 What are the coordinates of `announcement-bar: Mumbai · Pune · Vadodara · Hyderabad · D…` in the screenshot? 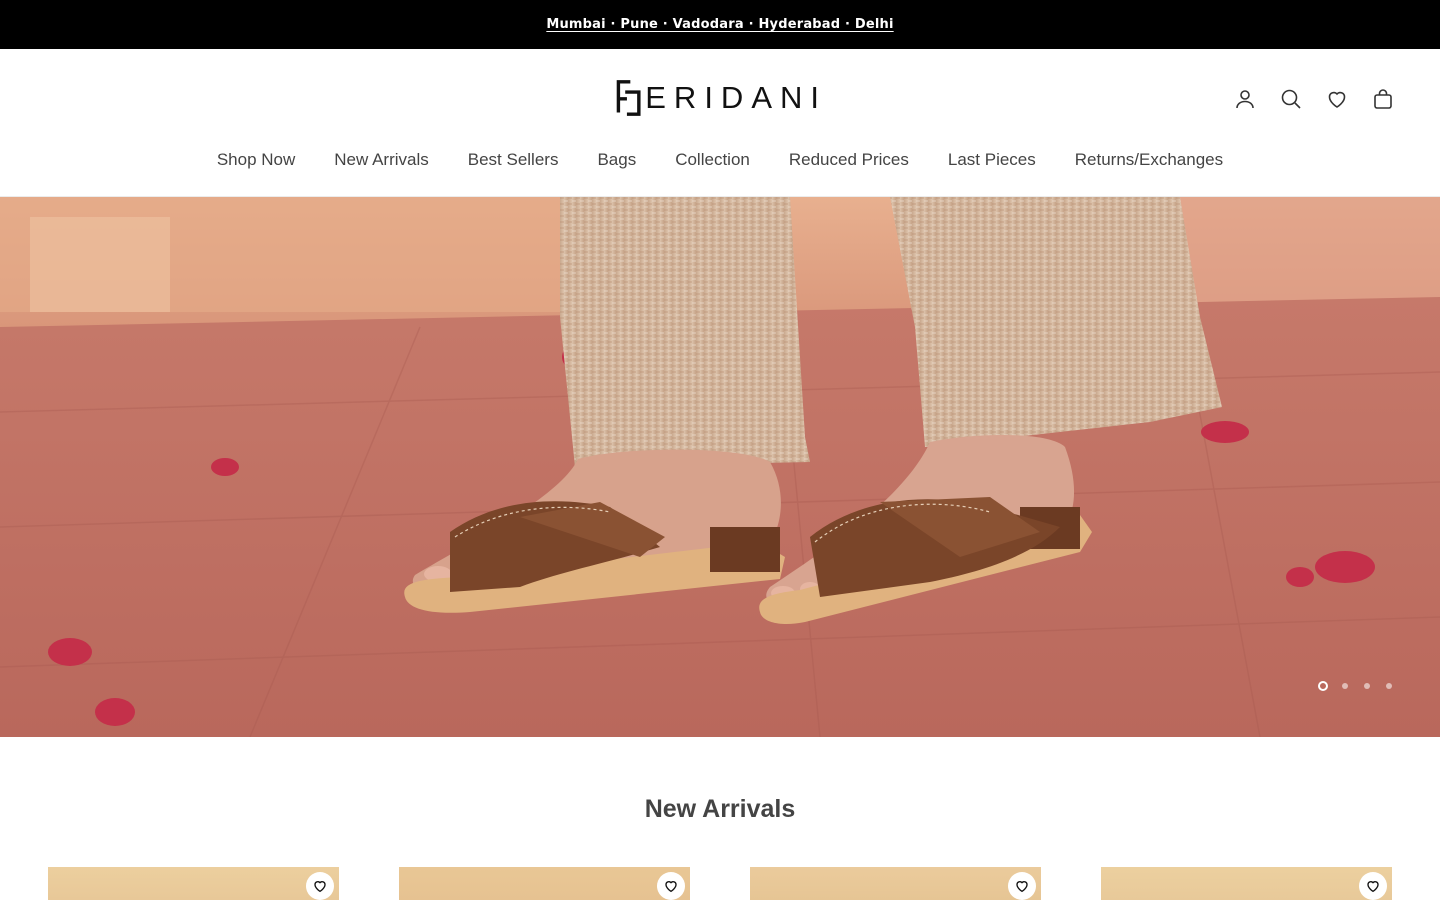 It's located at (720, 24).